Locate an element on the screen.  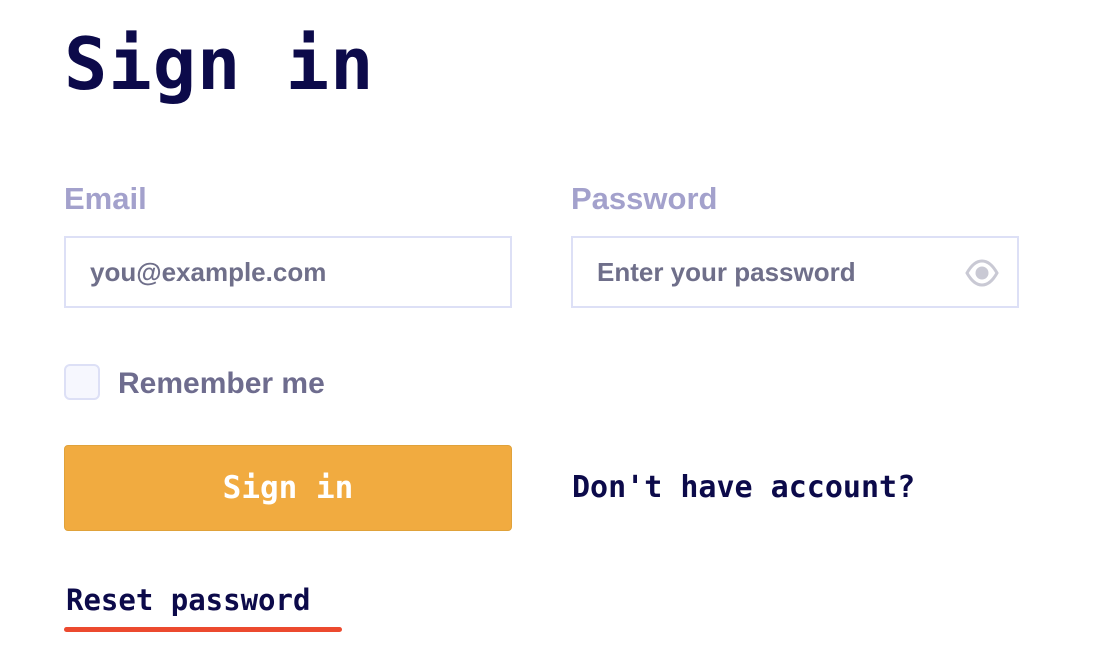
reset-password-underline is located at coordinates (203, 629).